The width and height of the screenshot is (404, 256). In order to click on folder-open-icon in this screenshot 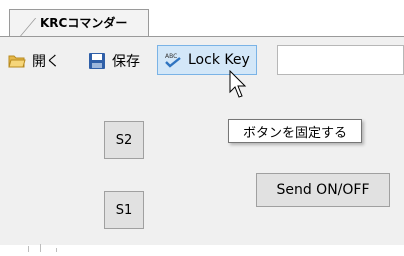, I will do `click(17, 61)`.